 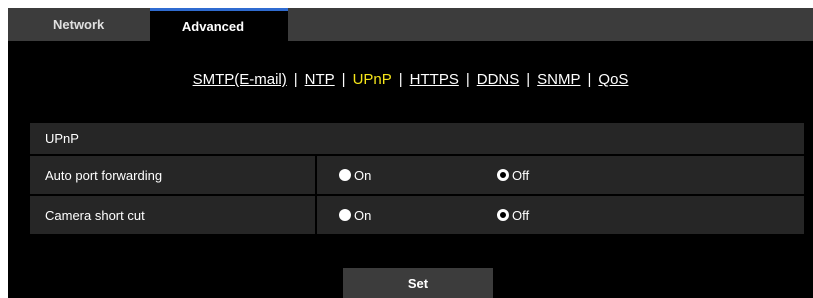 I want to click on subnav-link-https: HTTPS, so click(x=434, y=79).